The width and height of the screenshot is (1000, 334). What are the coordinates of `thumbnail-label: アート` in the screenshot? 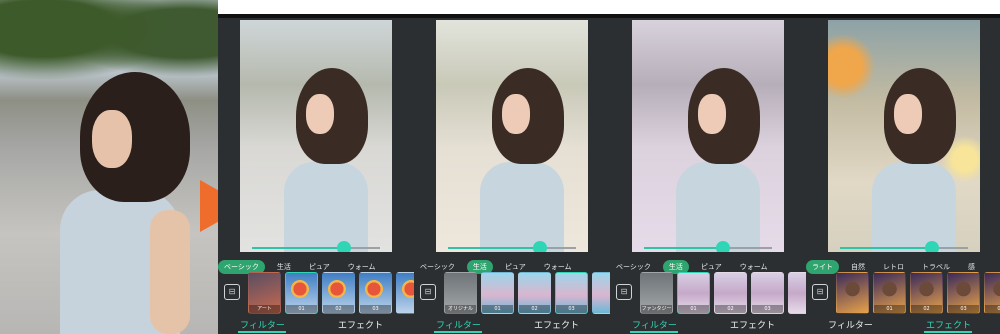 It's located at (264, 309).